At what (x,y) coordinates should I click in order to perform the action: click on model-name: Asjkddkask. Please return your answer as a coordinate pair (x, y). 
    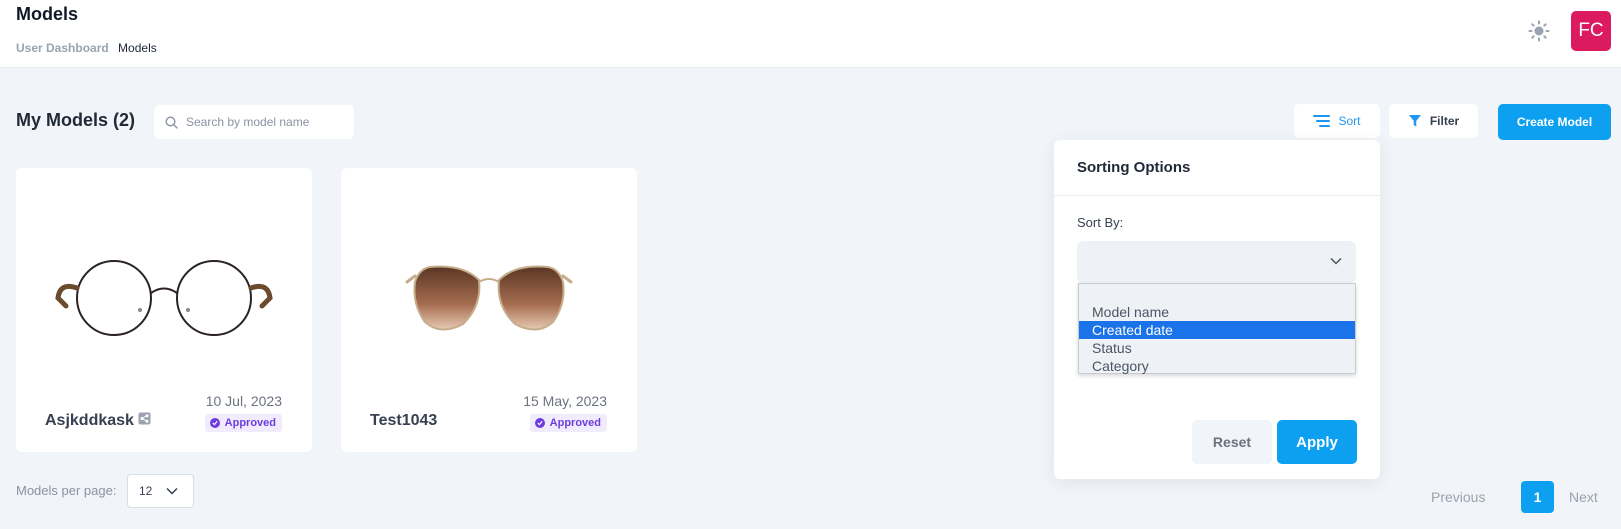
    Looking at the image, I should click on (98, 421).